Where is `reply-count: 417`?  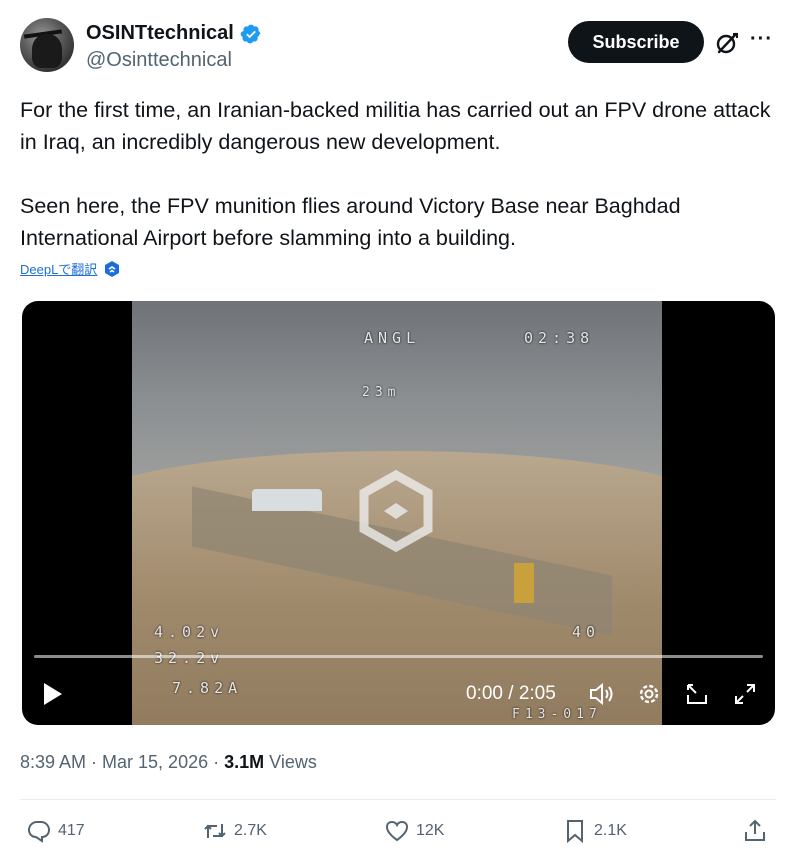 reply-count: 417 is located at coordinates (71, 830).